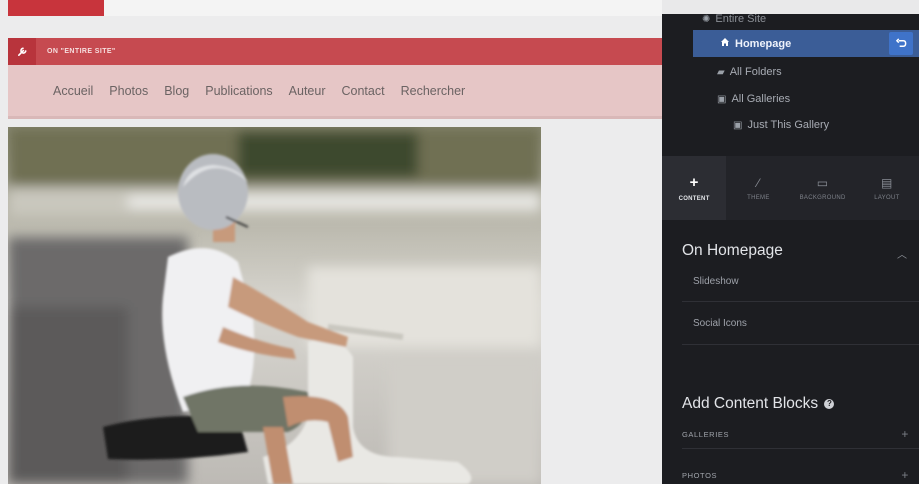 This screenshot has width=919, height=484. I want to click on nav-link-photos: Photos, so click(128, 91).